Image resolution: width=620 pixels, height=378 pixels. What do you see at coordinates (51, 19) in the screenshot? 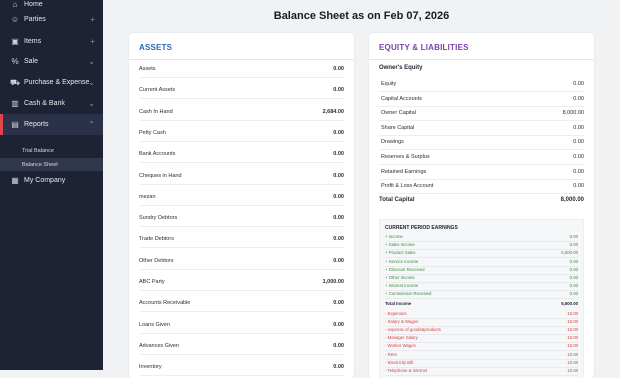
I see `sidebar-item-parties: ☺ Parties +` at bounding box center [51, 19].